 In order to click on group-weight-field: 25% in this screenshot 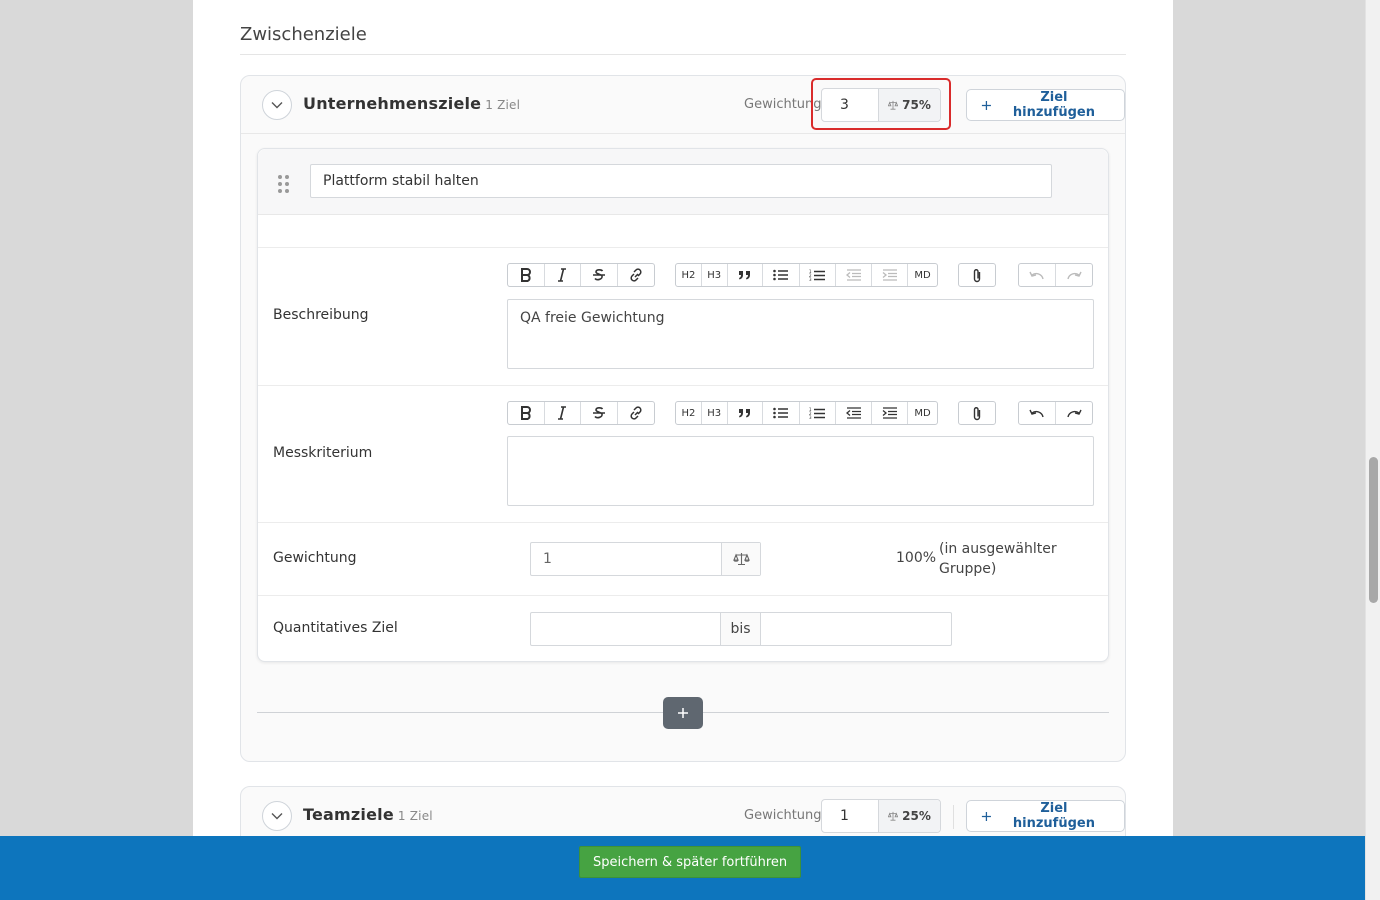, I will do `click(881, 816)`.